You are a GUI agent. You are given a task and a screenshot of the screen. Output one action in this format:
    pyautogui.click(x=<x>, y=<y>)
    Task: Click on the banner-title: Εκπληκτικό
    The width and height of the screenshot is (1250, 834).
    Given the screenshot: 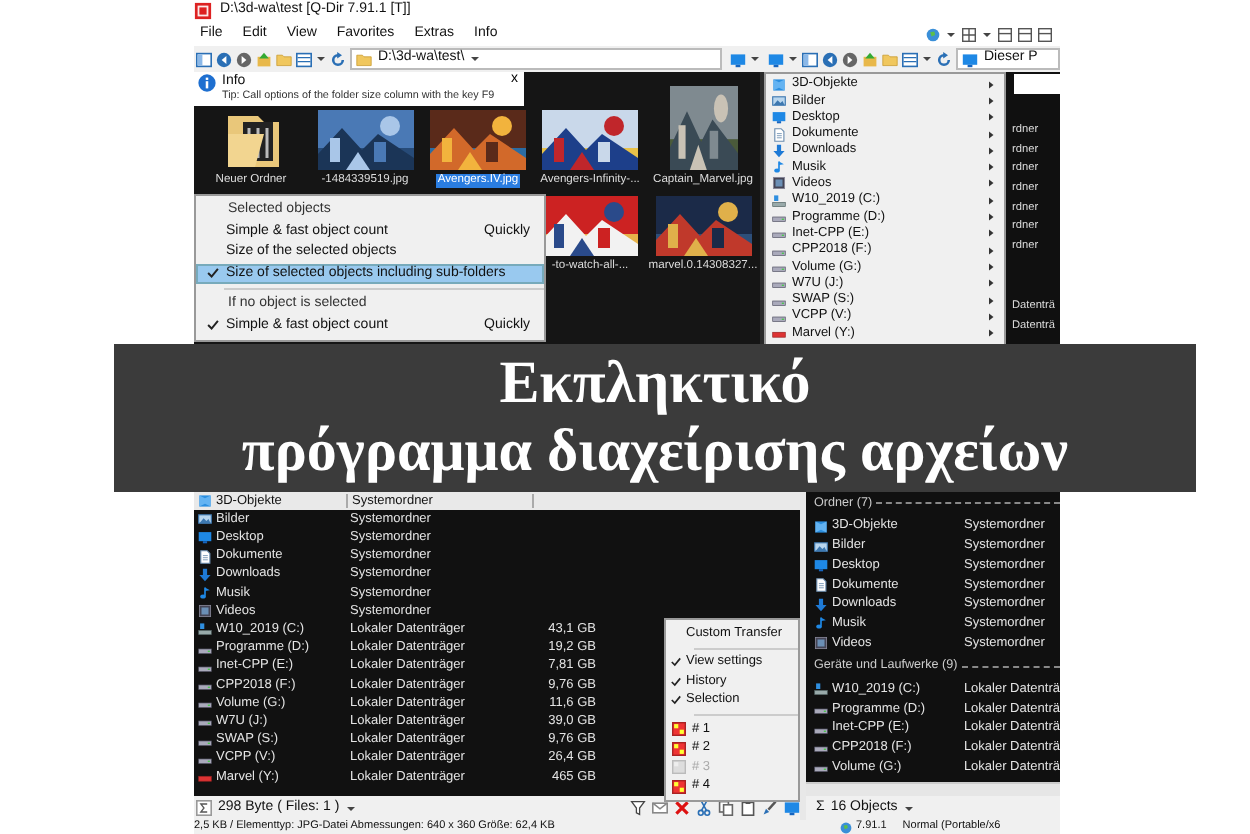 What is the action you would take?
    pyautogui.click(x=655, y=384)
    